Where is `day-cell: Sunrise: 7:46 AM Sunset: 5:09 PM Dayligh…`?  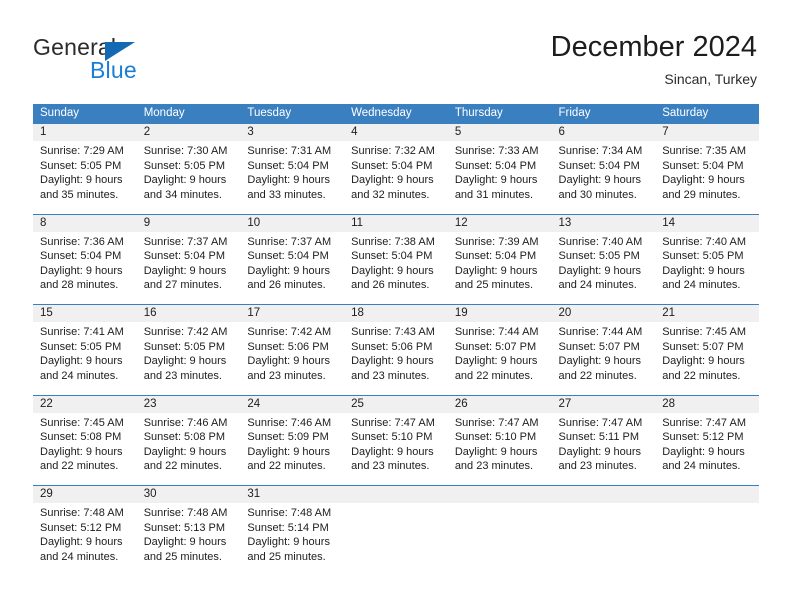
day-cell: Sunrise: 7:46 AM Sunset: 5:09 PM Dayligh… is located at coordinates (292, 449).